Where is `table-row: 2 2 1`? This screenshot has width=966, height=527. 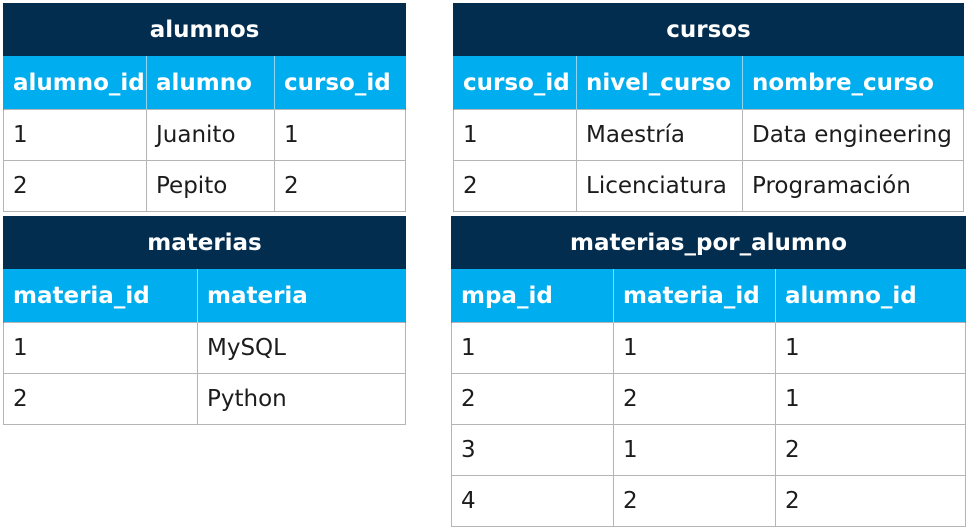 table-row: 2 2 1 is located at coordinates (708, 399).